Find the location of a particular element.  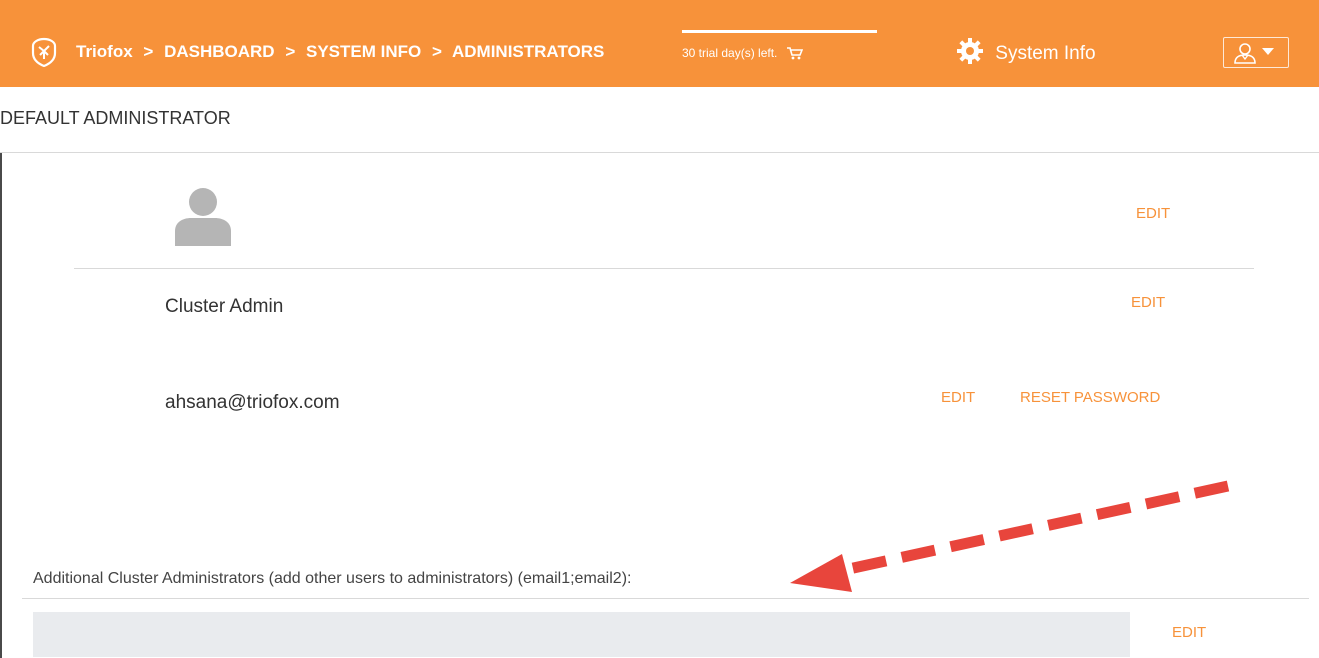

trial-progress-bar is located at coordinates (779, 31).